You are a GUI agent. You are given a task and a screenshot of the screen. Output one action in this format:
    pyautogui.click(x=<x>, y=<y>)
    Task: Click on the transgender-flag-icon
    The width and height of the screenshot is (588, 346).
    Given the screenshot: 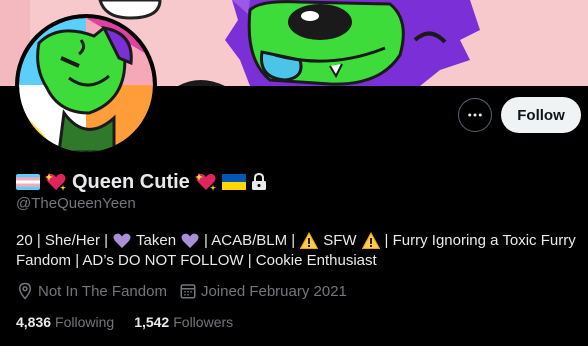 What is the action you would take?
    pyautogui.click(x=28, y=182)
    